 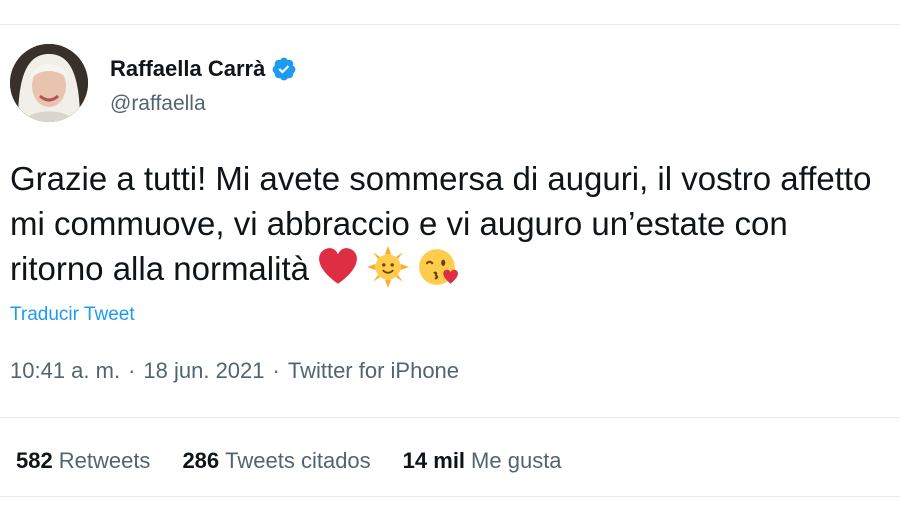 What do you see at coordinates (284, 69) in the screenshot?
I see `verified-badge-icon` at bounding box center [284, 69].